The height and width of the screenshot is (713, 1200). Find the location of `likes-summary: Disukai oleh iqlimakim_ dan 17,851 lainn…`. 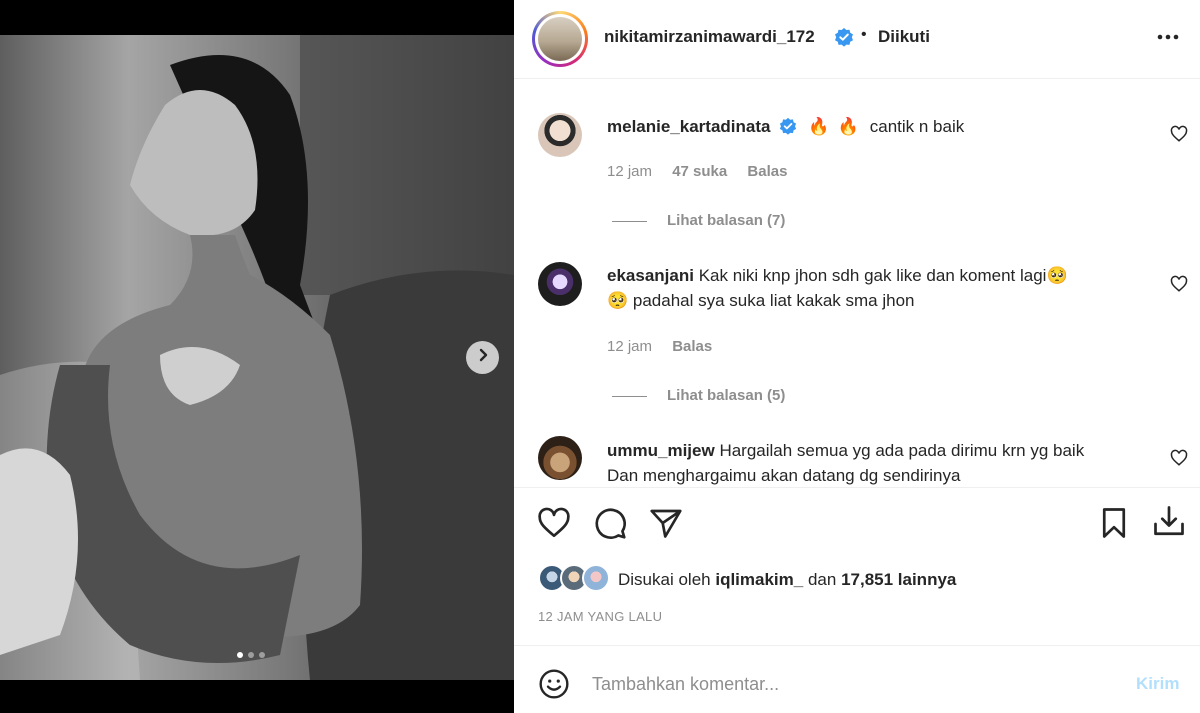

likes-summary: Disukai oleh iqlimakim_ dan 17,851 lainn… is located at coordinates (787, 580).